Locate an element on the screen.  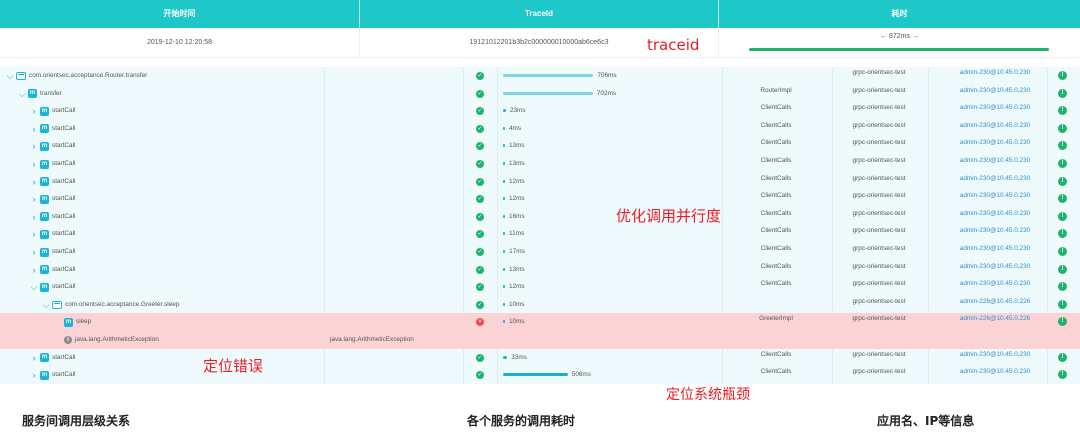
error-status-icon: × is located at coordinates (480, 322).